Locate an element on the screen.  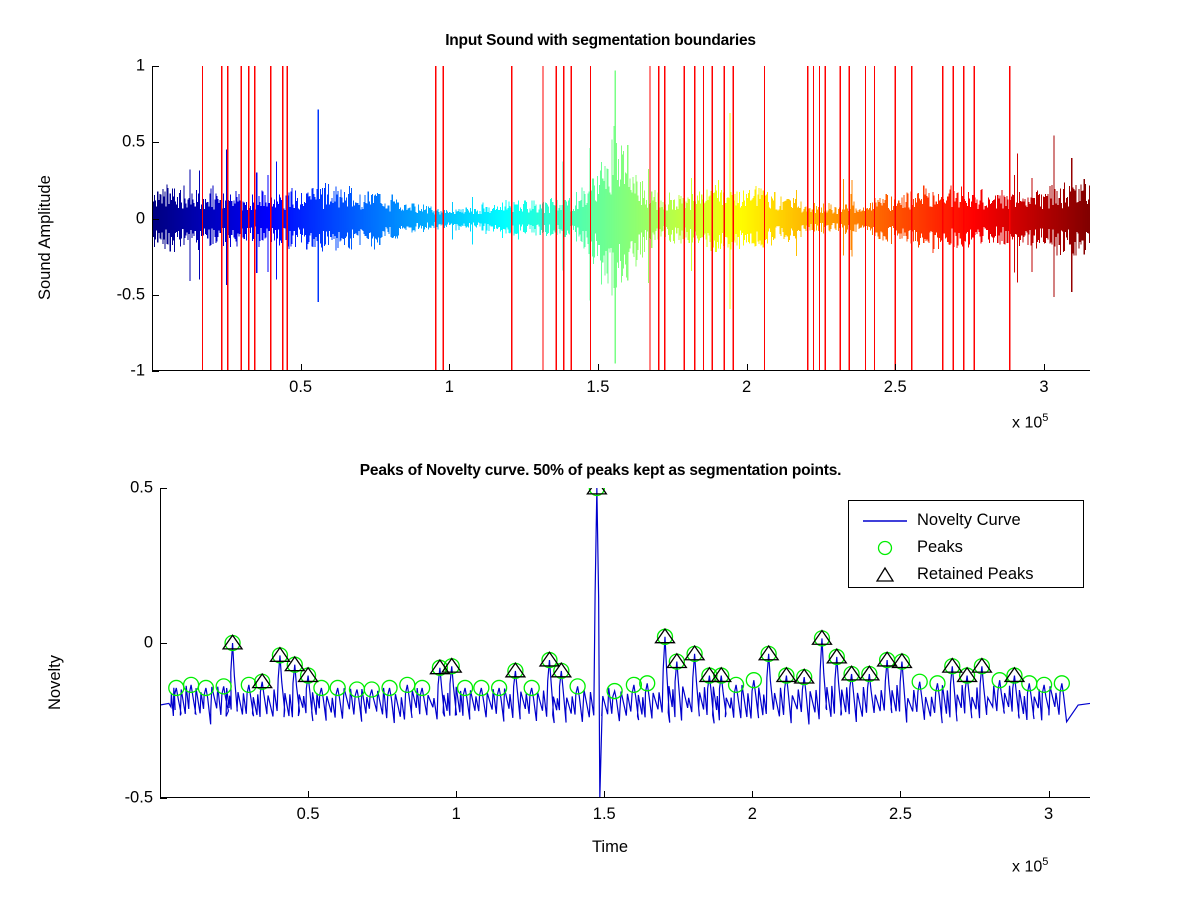
novelty-plot-x-exponent-power: 5 is located at coordinates (1045, 862).